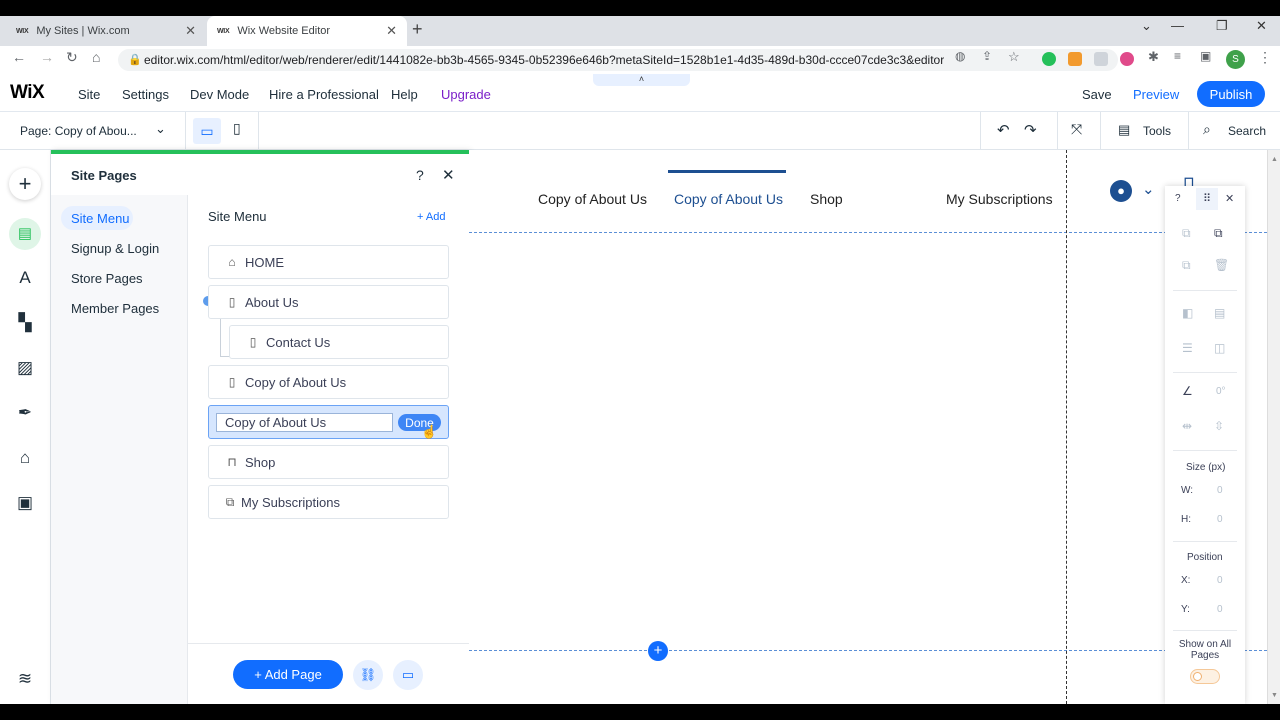 The width and height of the screenshot is (1280, 720). What do you see at coordinates (1097, 94) in the screenshot?
I see `save-button: Save` at bounding box center [1097, 94].